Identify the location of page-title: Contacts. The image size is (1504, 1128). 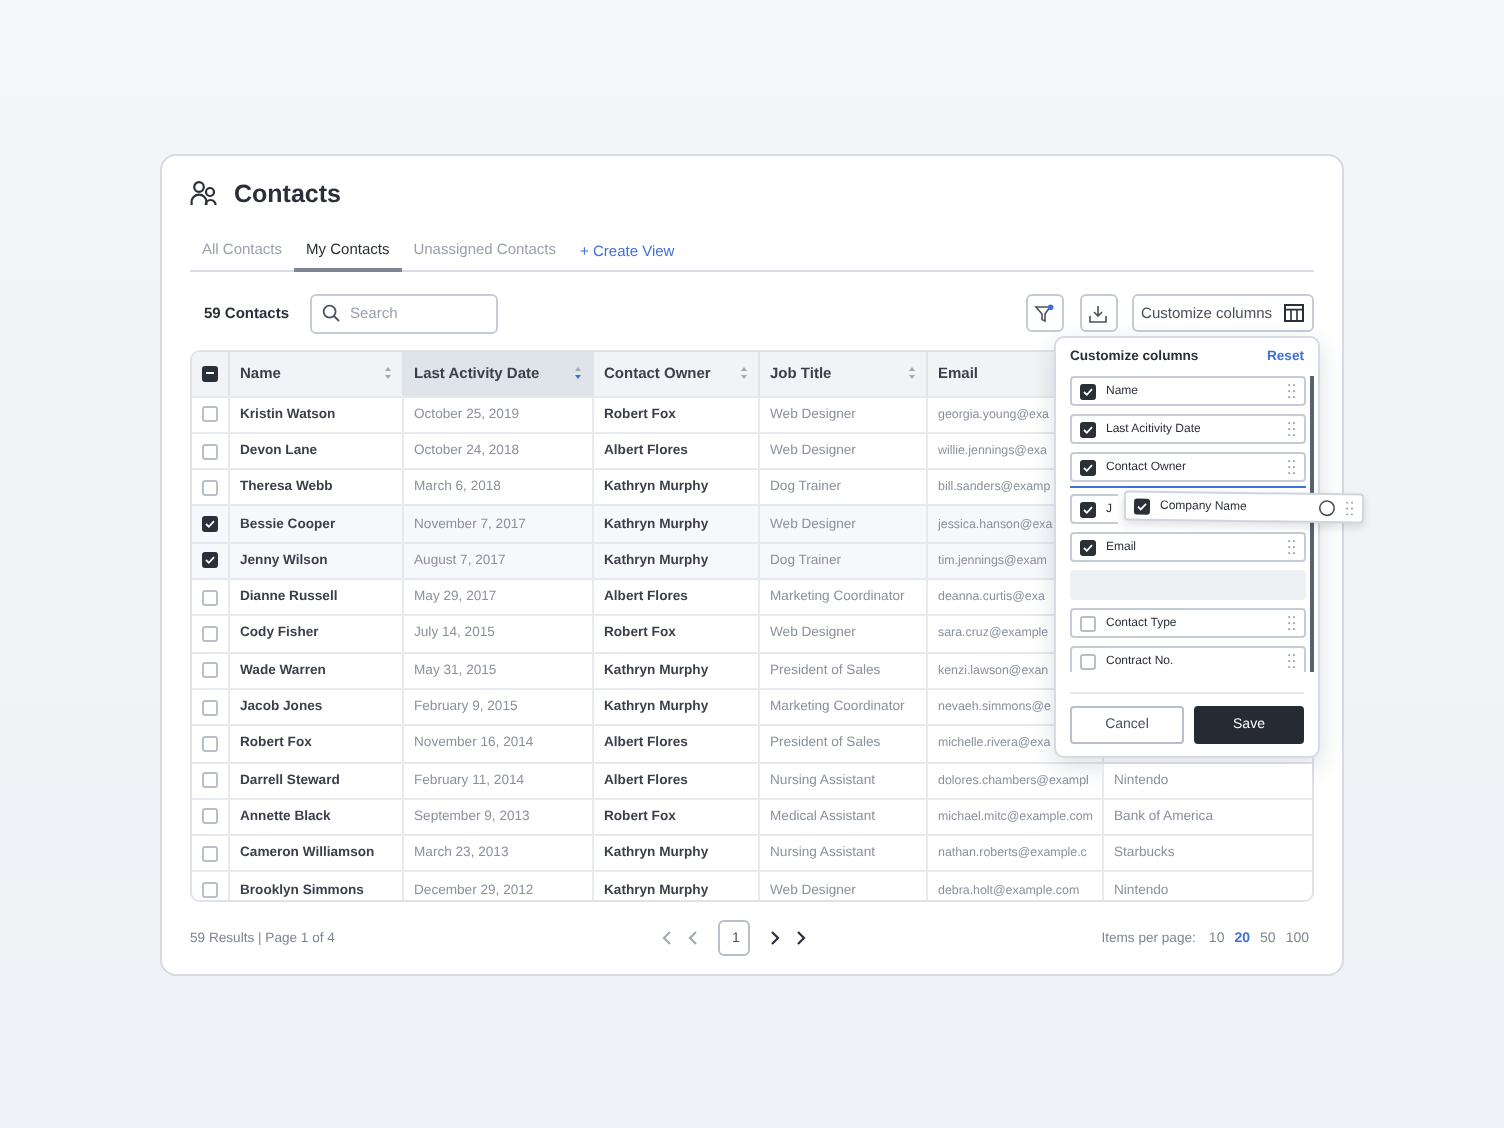
(287, 193).